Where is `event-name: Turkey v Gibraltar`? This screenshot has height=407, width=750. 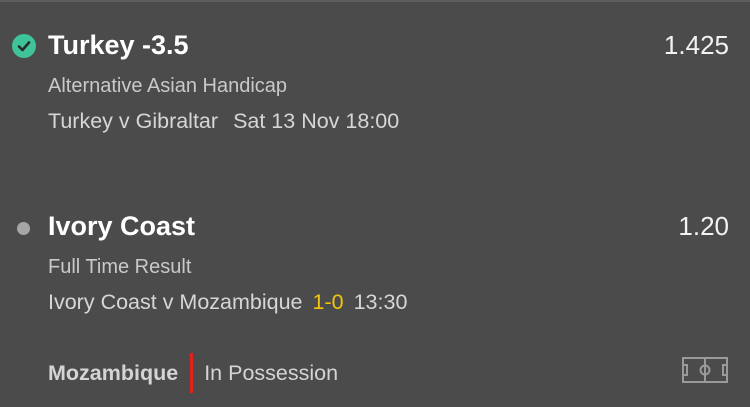
event-name: Turkey v Gibraltar is located at coordinates (133, 121).